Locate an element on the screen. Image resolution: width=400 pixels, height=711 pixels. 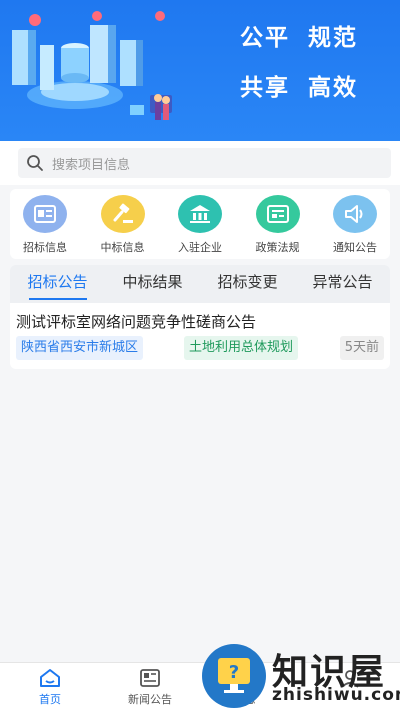
menu-label: 入驻企业 is located at coordinates (200, 247).